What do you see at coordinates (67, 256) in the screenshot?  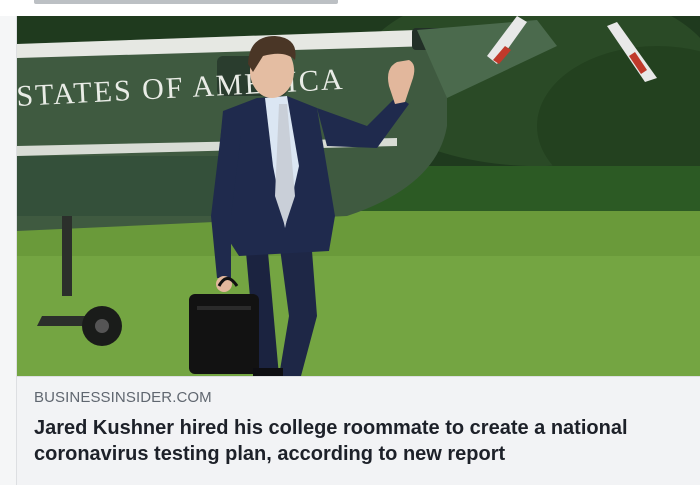 I see `landing-strut` at bounding box center [67, 256].